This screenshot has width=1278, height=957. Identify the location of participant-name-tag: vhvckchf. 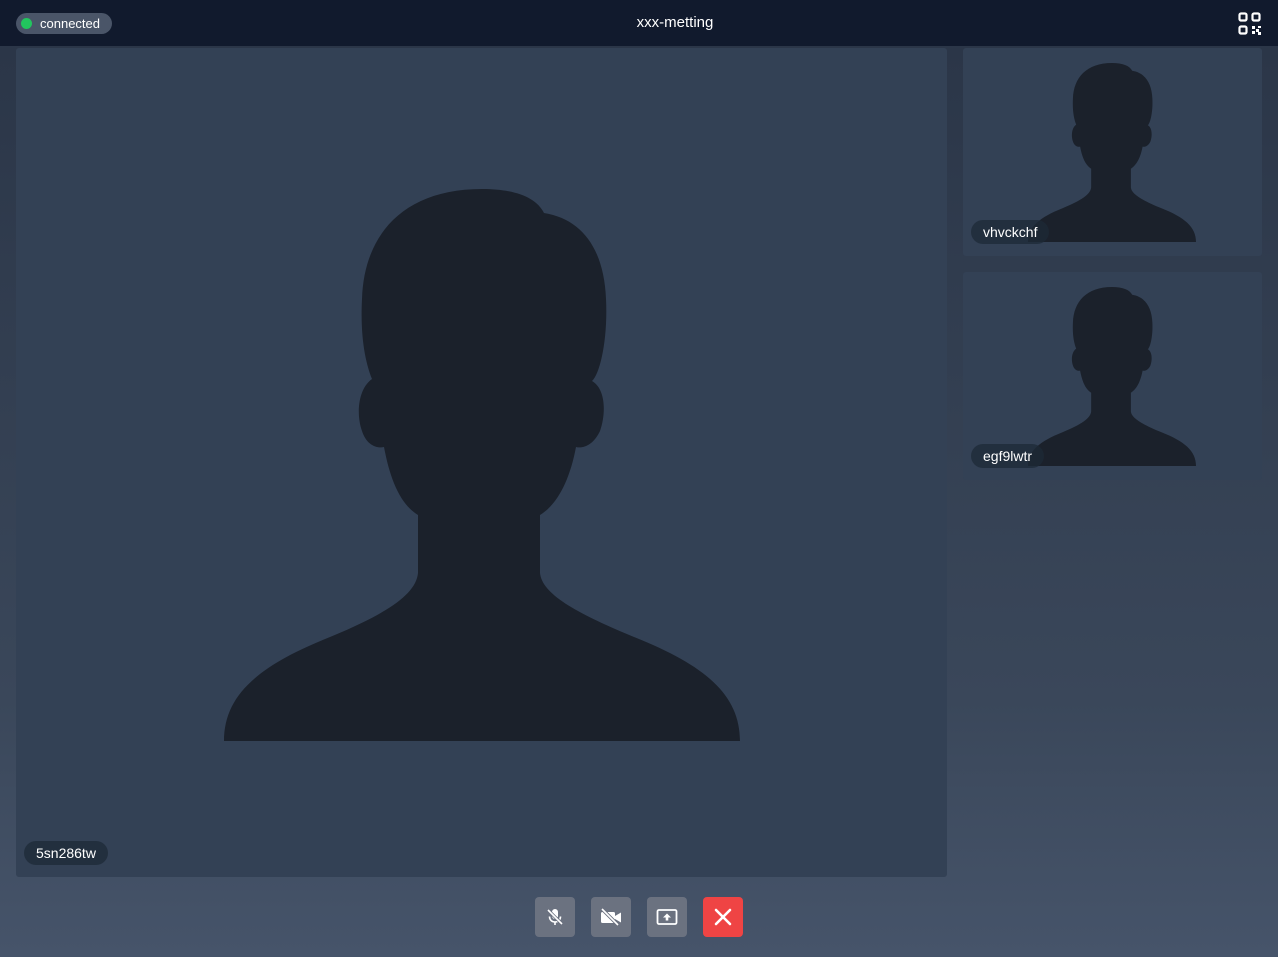
(1010, 232).